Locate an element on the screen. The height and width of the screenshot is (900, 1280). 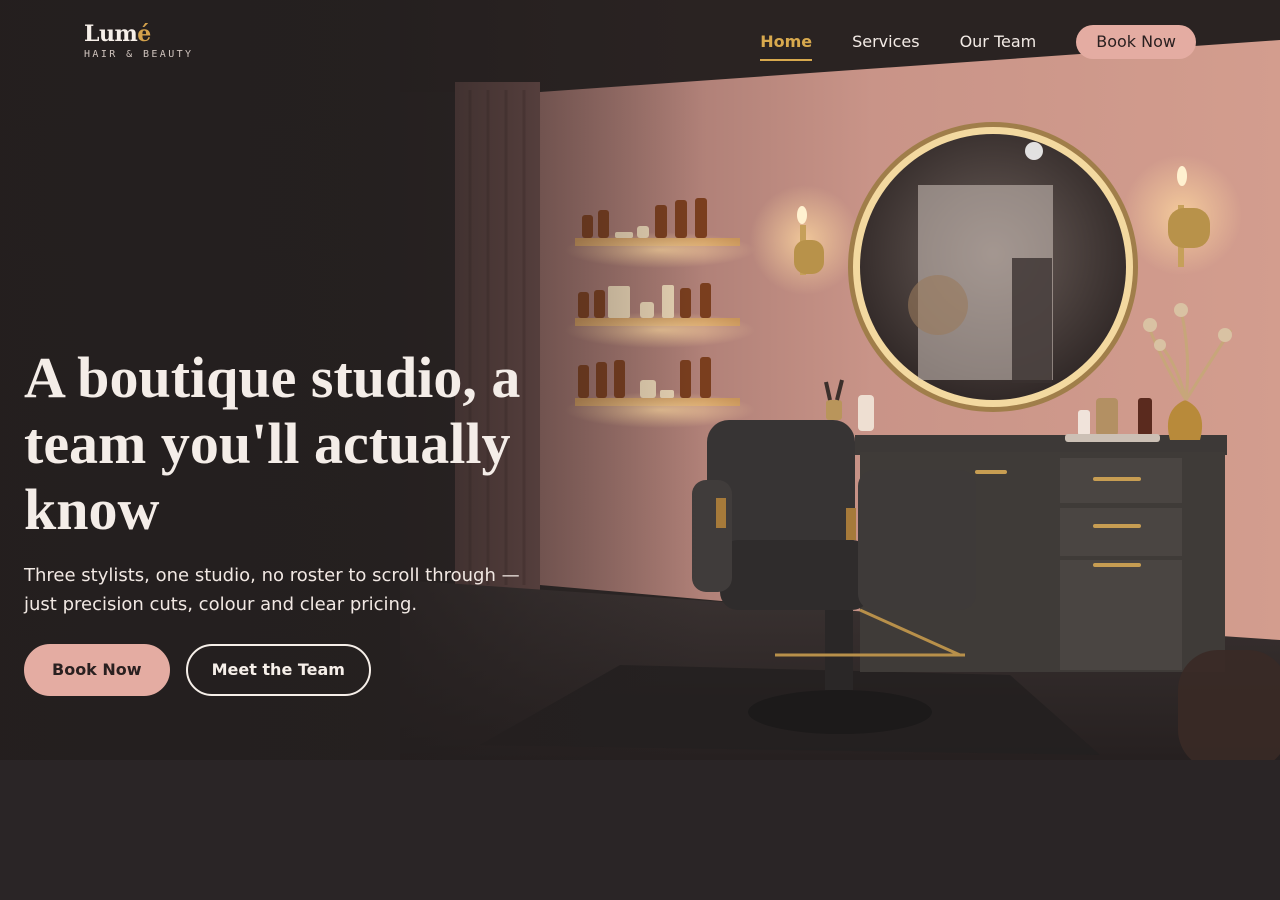
brand-name-accent: é is located at coordinates (144, 34).